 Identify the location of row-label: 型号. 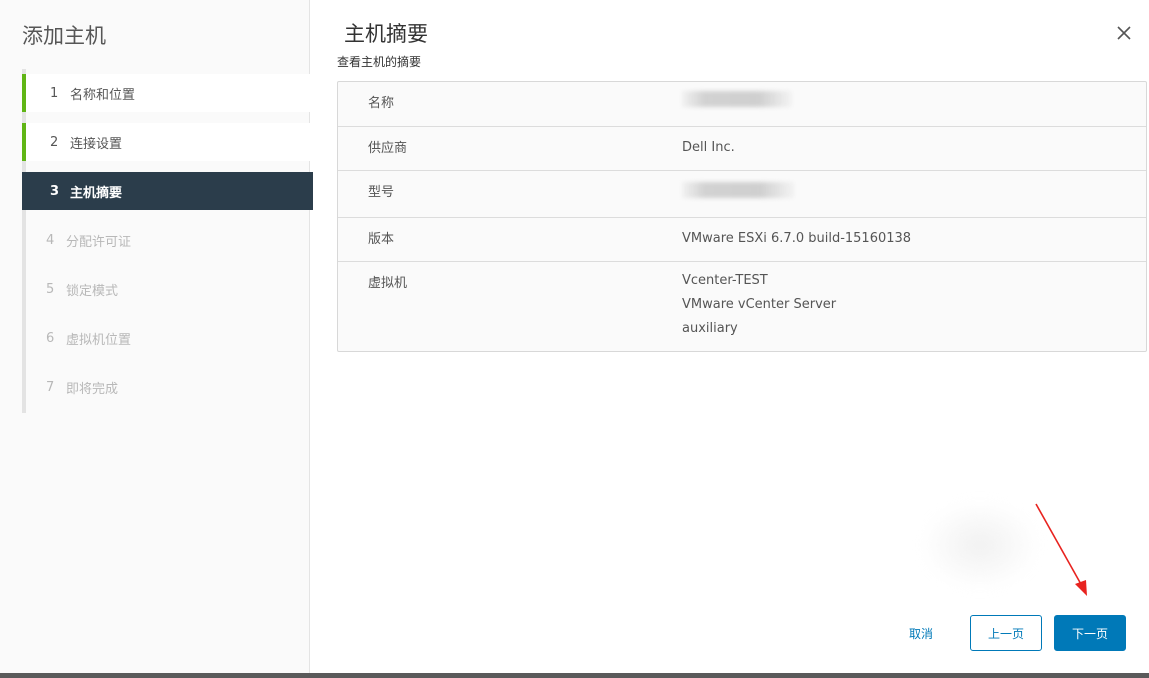
(381, 192).